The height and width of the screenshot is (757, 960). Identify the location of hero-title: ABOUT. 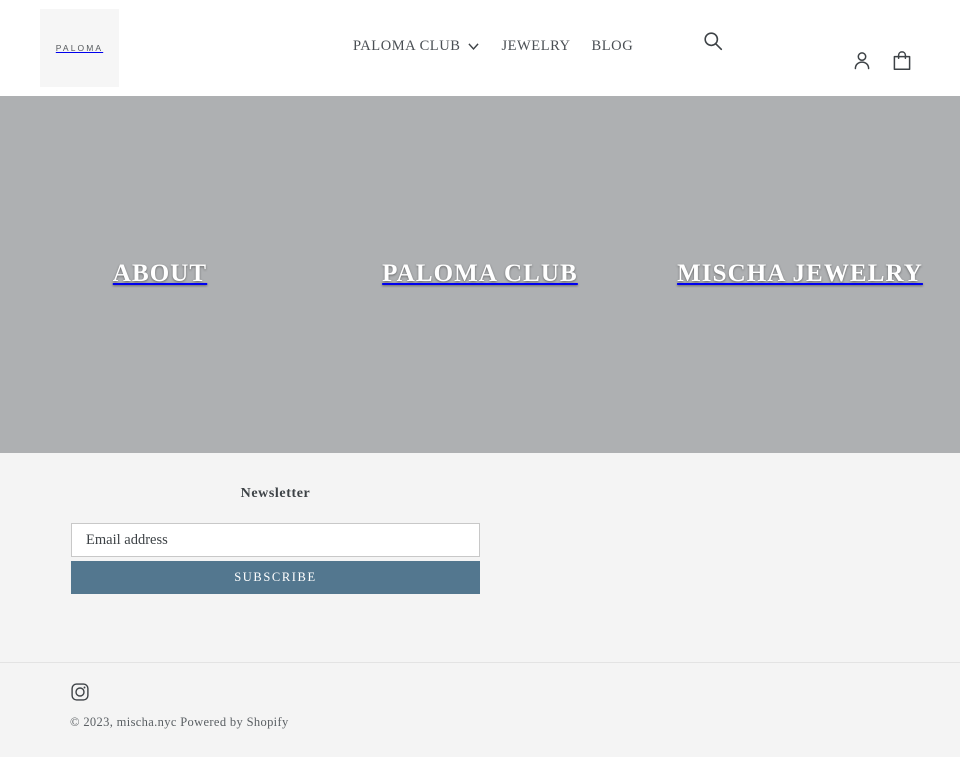
(160, 273).